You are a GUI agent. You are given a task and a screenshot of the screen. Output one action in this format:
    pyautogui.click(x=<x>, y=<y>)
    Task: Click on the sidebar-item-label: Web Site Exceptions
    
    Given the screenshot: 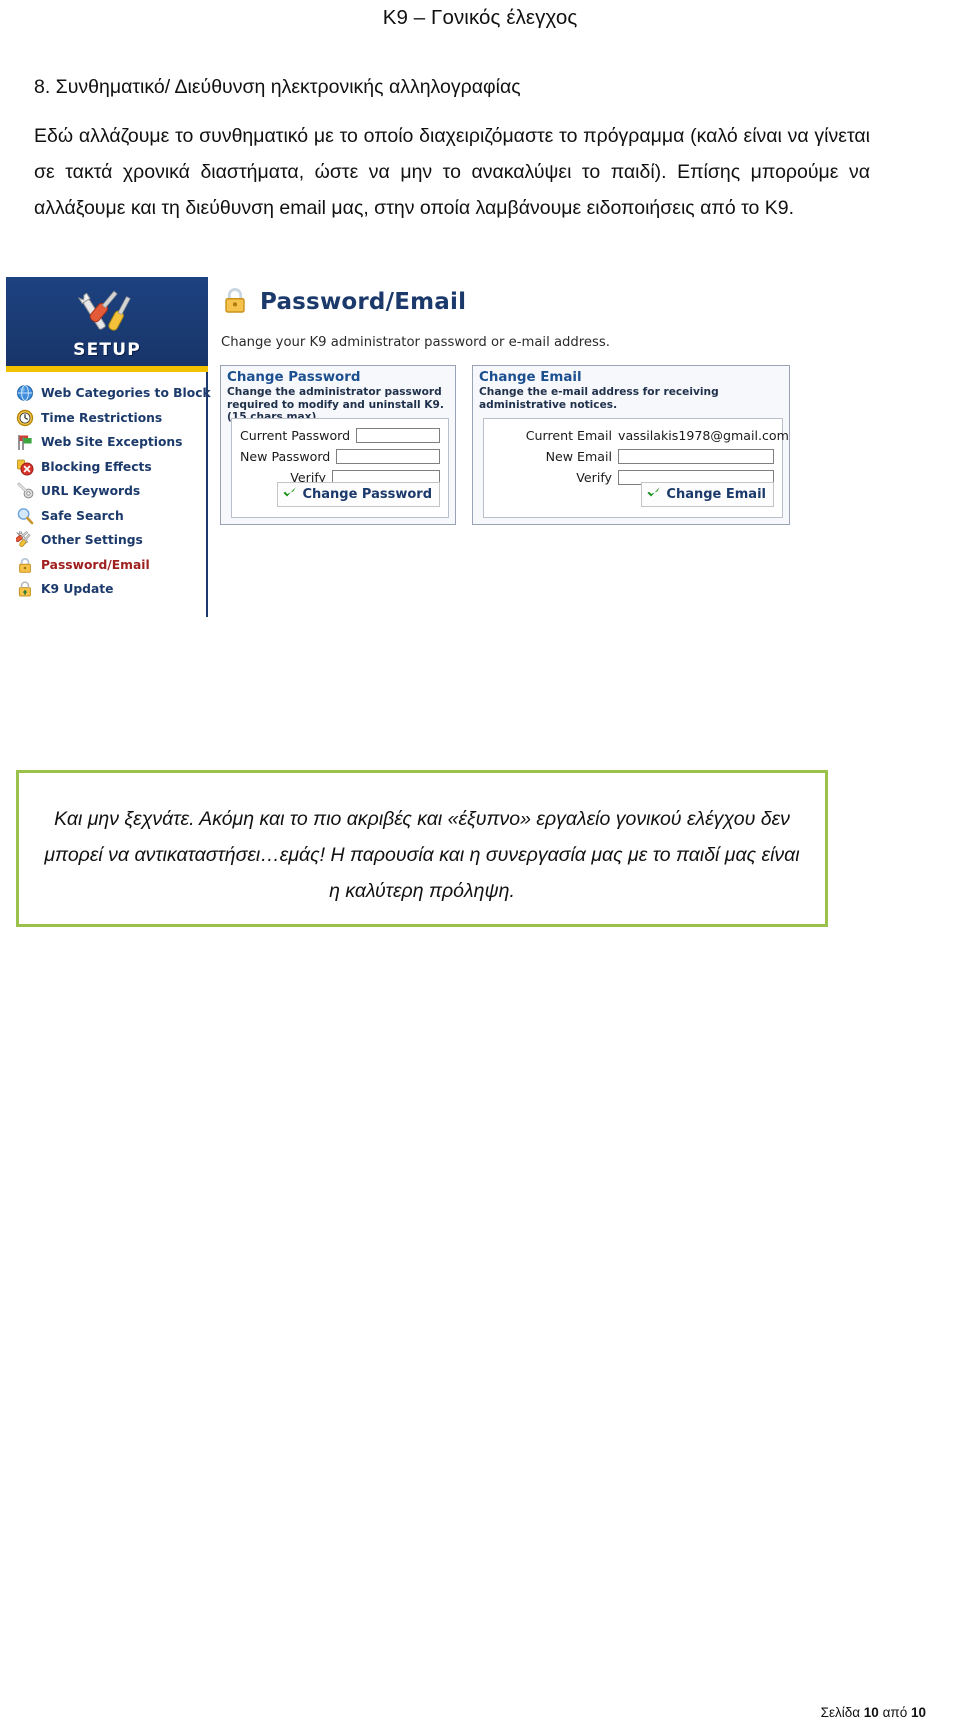 What is the action you would take?
    pyautogui.click(x=112, y=442)
    